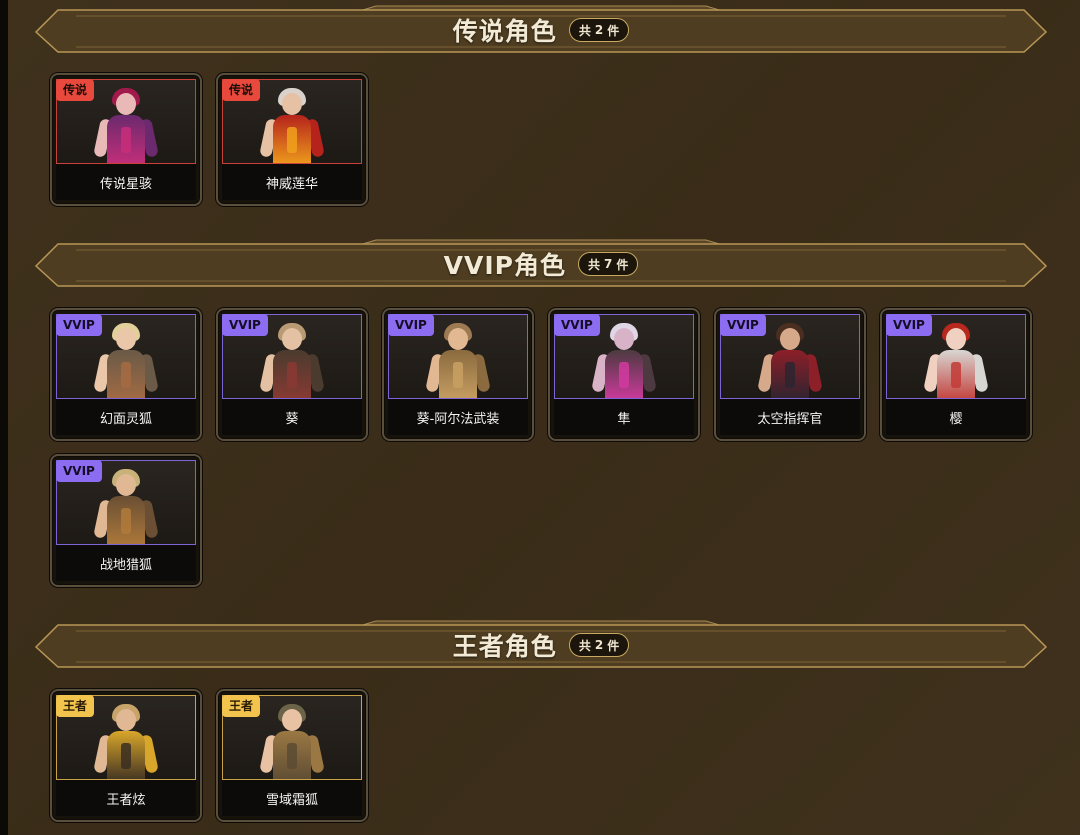 The width and height of the screenshot is (1080, 835). I want to click on character-name: 葵, so click(292, 417).